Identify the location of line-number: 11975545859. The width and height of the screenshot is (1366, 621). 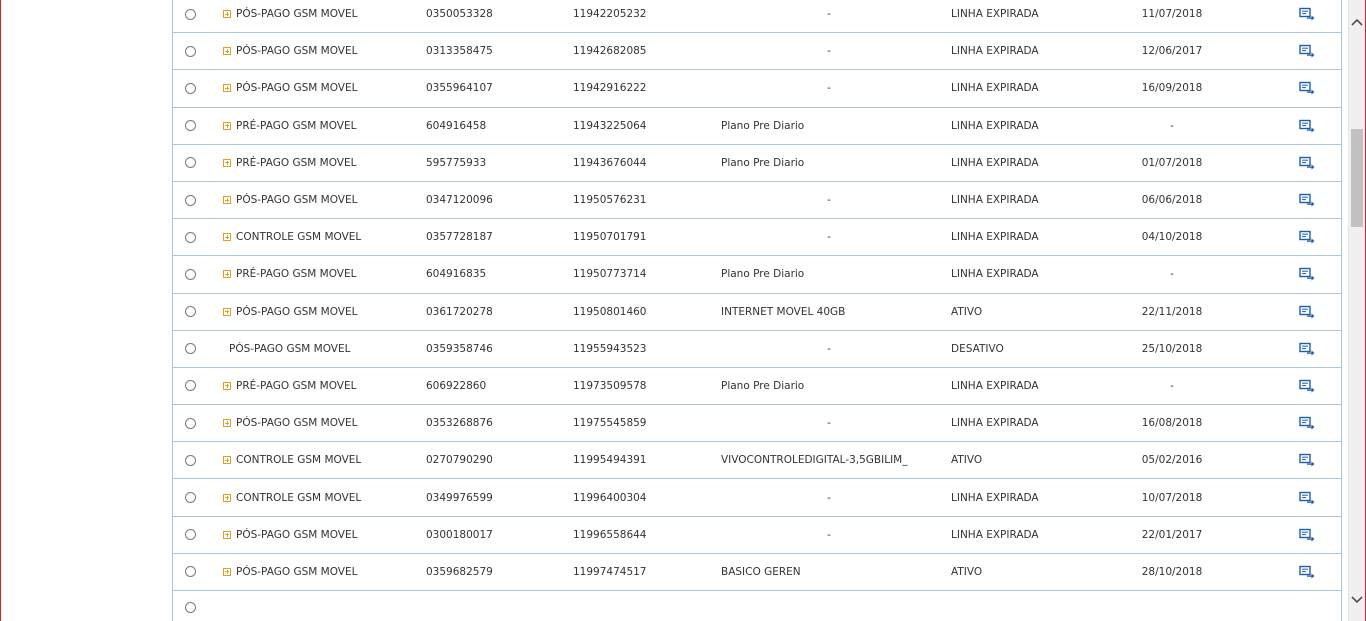
(610, 423).